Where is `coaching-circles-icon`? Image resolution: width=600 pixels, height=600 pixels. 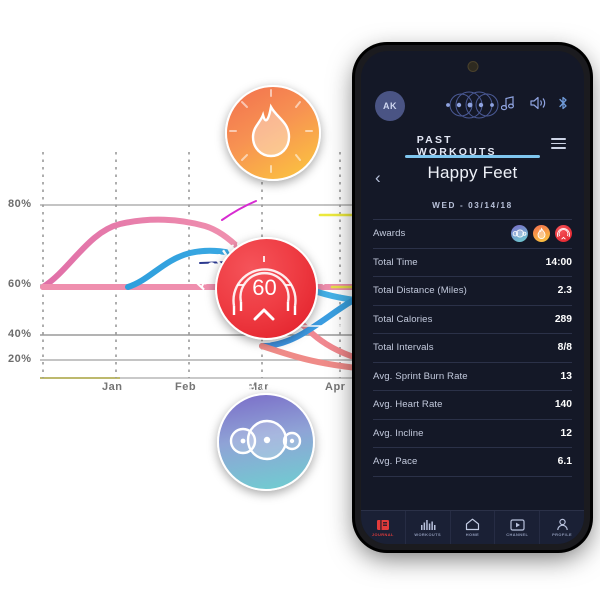
coaching-circles-icon is located at coordinates (265, 440).